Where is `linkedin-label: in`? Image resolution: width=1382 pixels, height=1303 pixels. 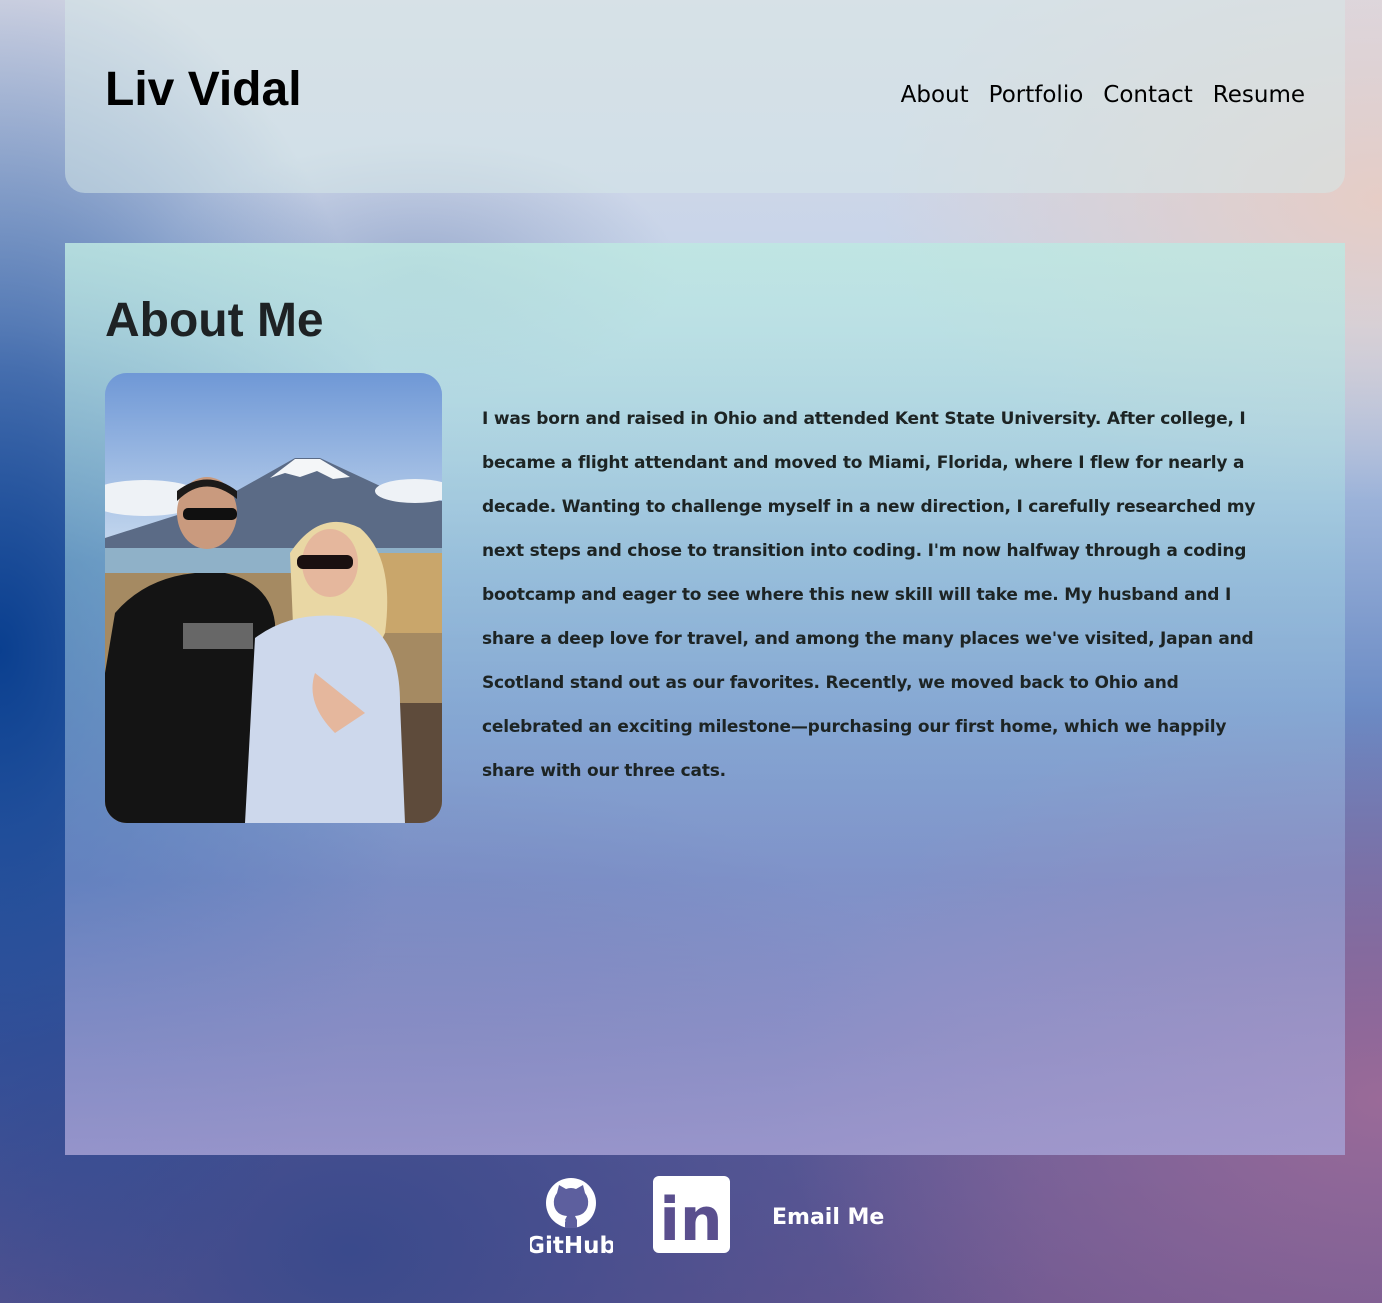
linkedin-label: in is located at coordinates (690, 1219).